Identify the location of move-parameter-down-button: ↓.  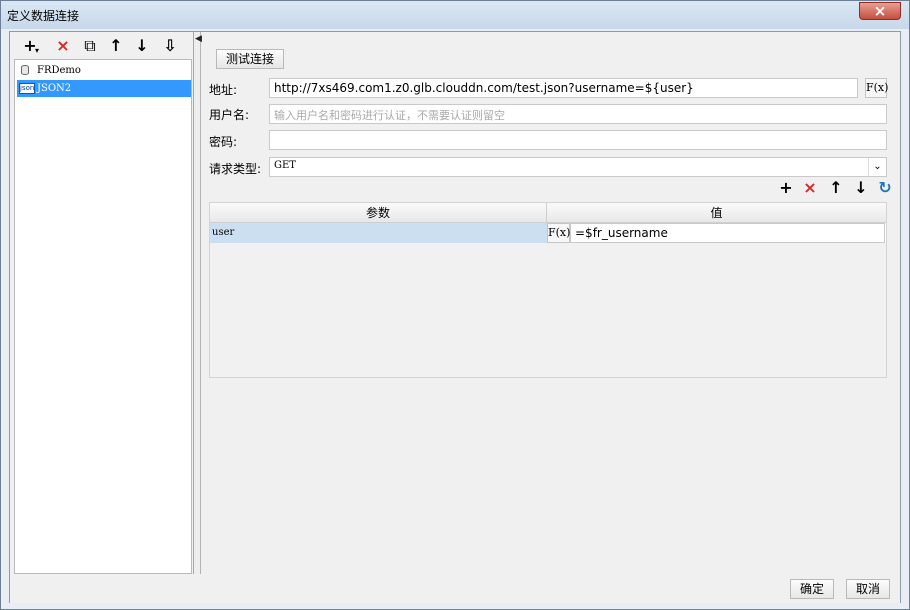
(861, 188).